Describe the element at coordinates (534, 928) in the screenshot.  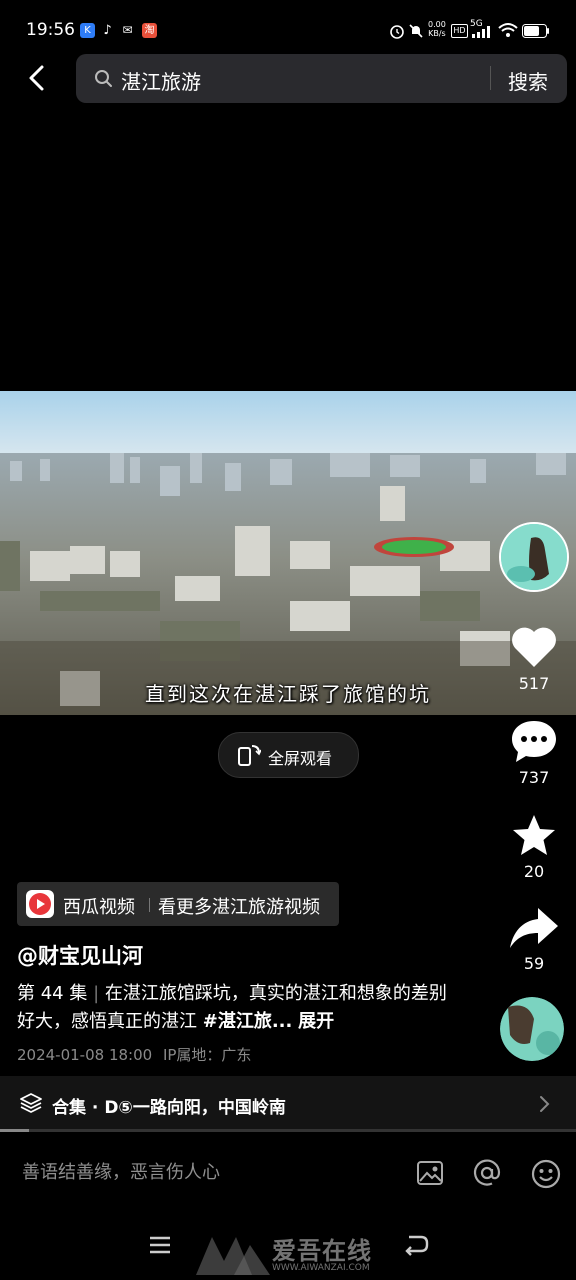
I see `share-icon` at that location.